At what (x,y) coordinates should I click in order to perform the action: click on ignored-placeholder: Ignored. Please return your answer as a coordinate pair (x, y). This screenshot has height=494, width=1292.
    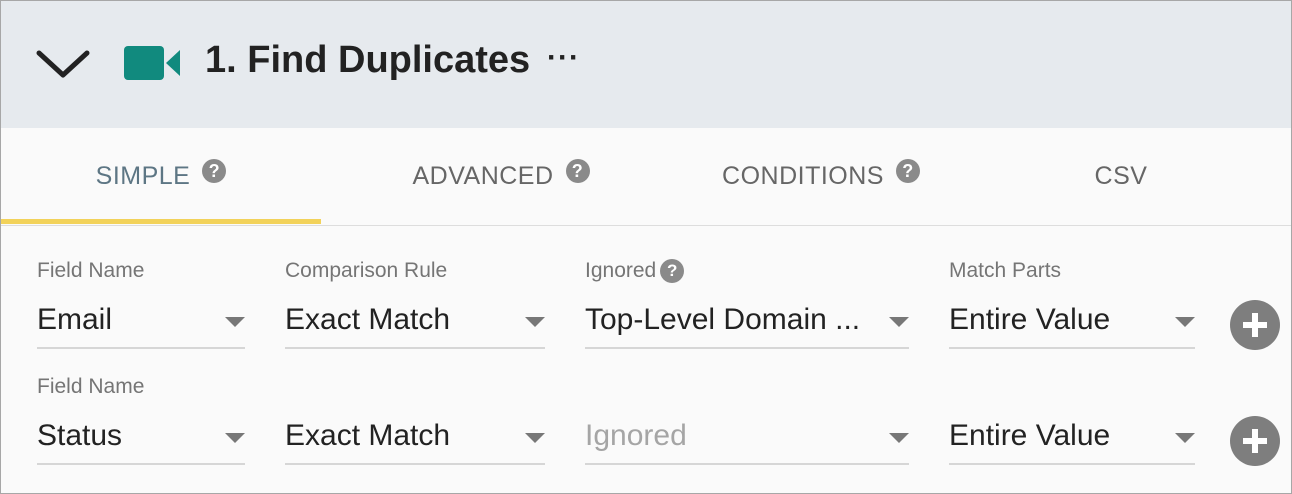
    Looking at the image, I should click on (636, 435).